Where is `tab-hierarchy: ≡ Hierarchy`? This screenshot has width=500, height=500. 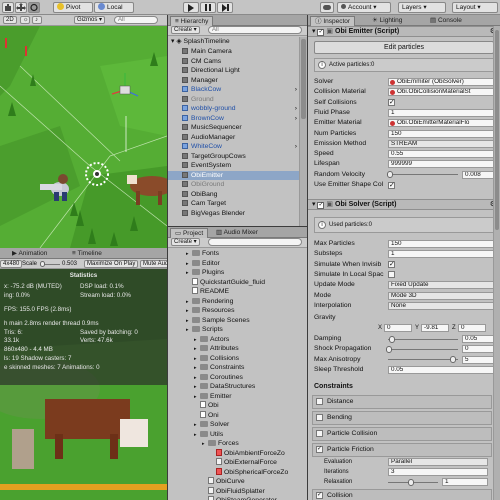
tab-hierarchy: ≡ Hierarchy is located at coordinates (192, 21).